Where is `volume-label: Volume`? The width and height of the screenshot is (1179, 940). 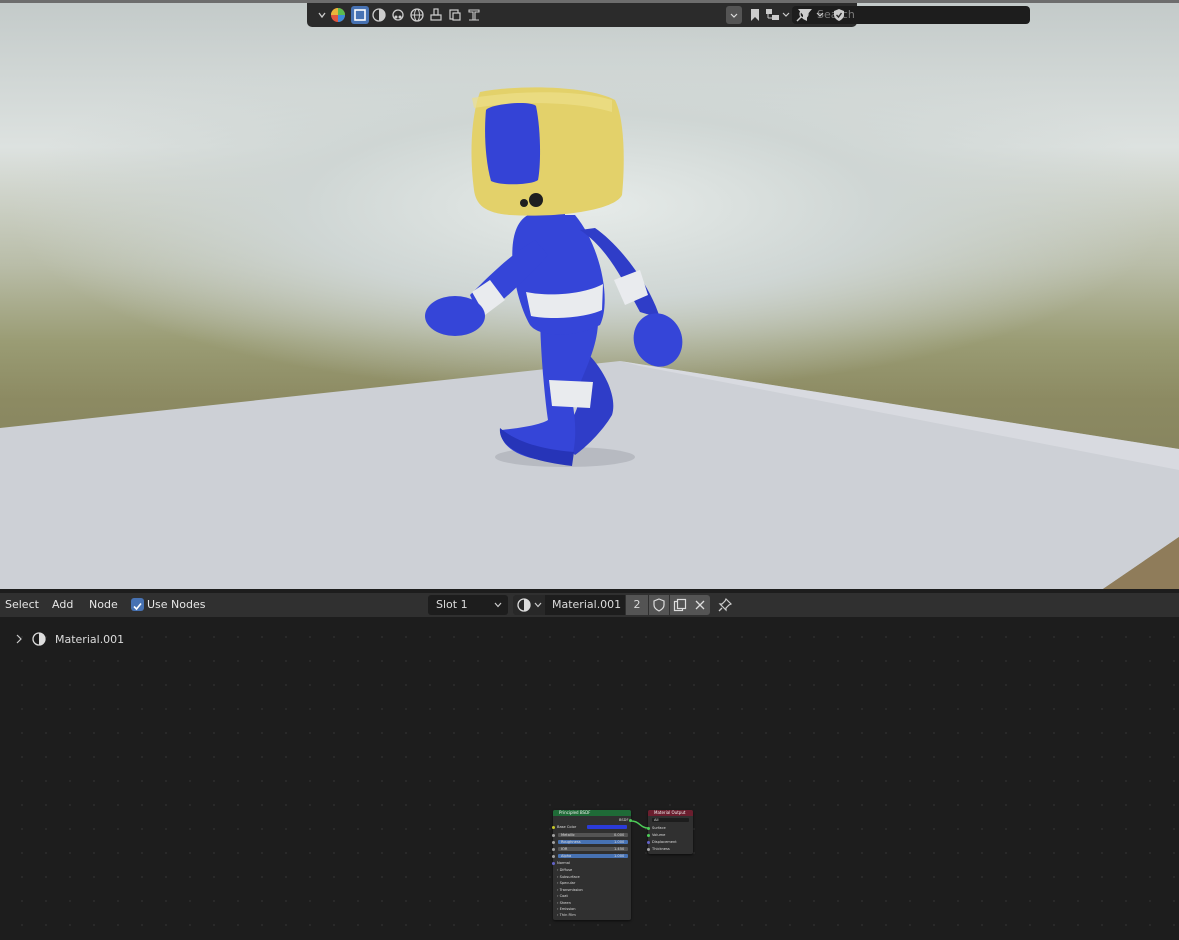 volume-label: Volume is located at coordinates (659, 835).